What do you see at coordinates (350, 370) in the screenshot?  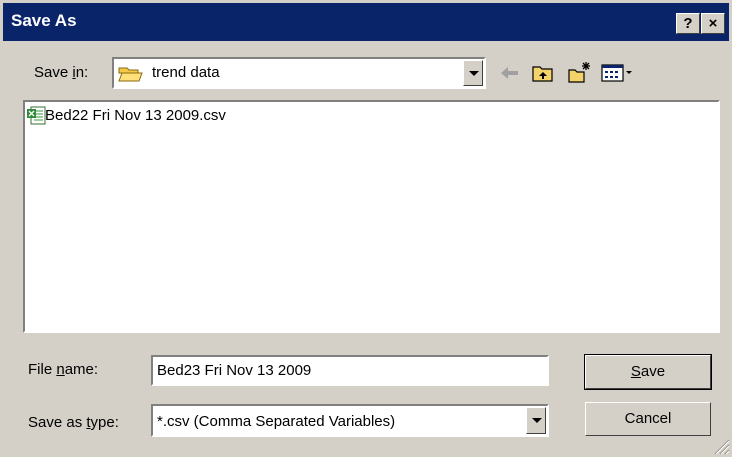 I see `file-name-input: Bed23 Fri Nov 13 2009` at bounding box center [350, 370].